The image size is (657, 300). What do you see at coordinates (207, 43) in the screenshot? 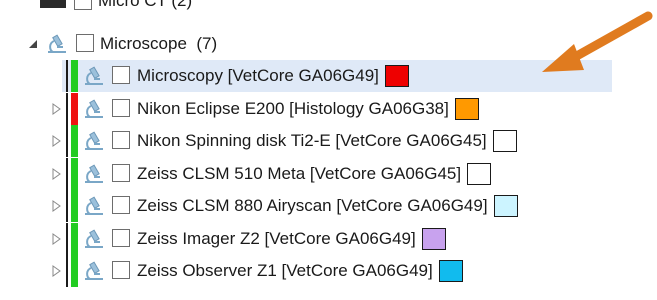
I see `group-count: (7)` at bounding box center [207, 43].